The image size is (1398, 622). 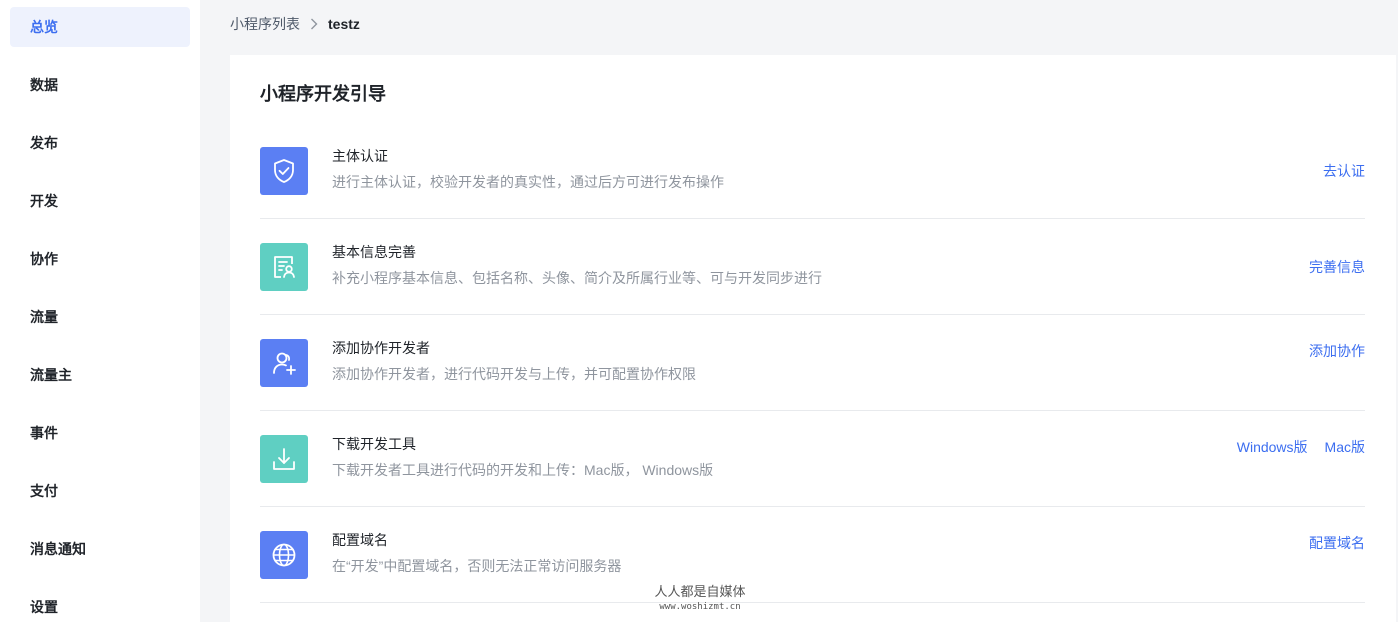 I want to click on row-description: 补充小程序基本信息、包括名称、头像、简介及所属行业等、可与开发同步进行, so click(x=577, y=278).